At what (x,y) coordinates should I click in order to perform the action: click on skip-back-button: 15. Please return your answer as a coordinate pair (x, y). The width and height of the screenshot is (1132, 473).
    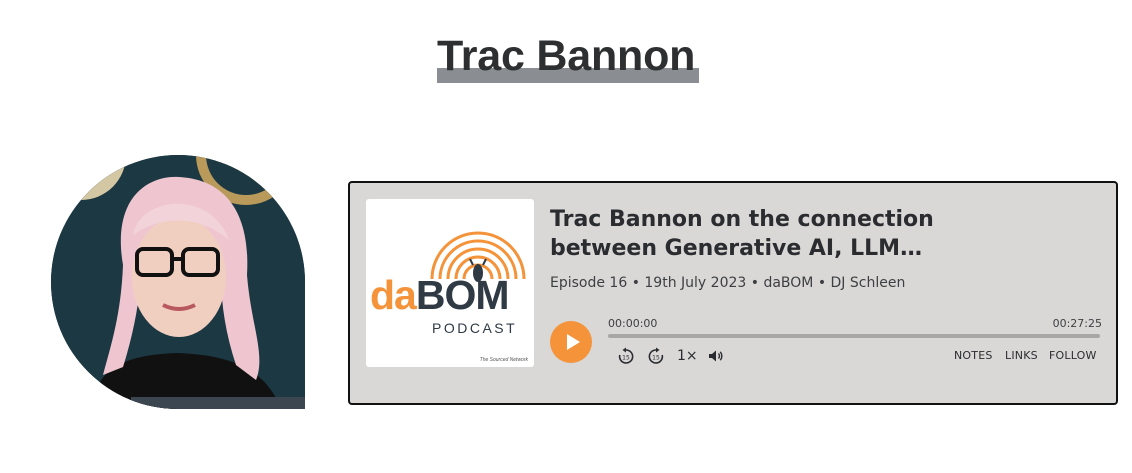
    Looking at the image, I should click on (626, 356).